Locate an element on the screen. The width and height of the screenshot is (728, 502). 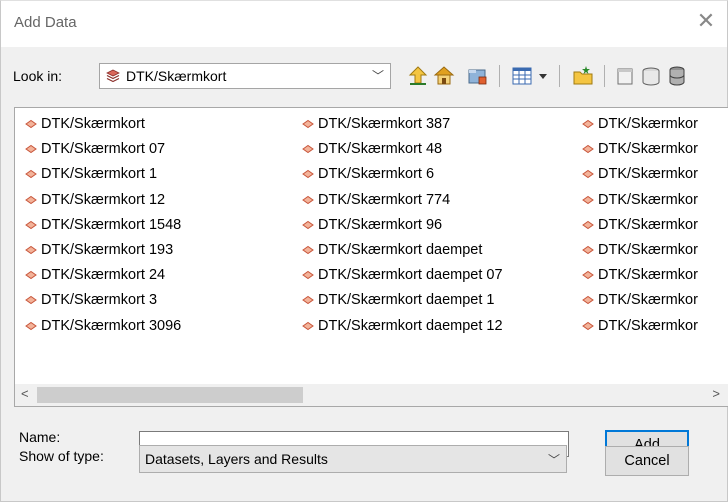
new-folder-button is located at coordinates (583, 76).